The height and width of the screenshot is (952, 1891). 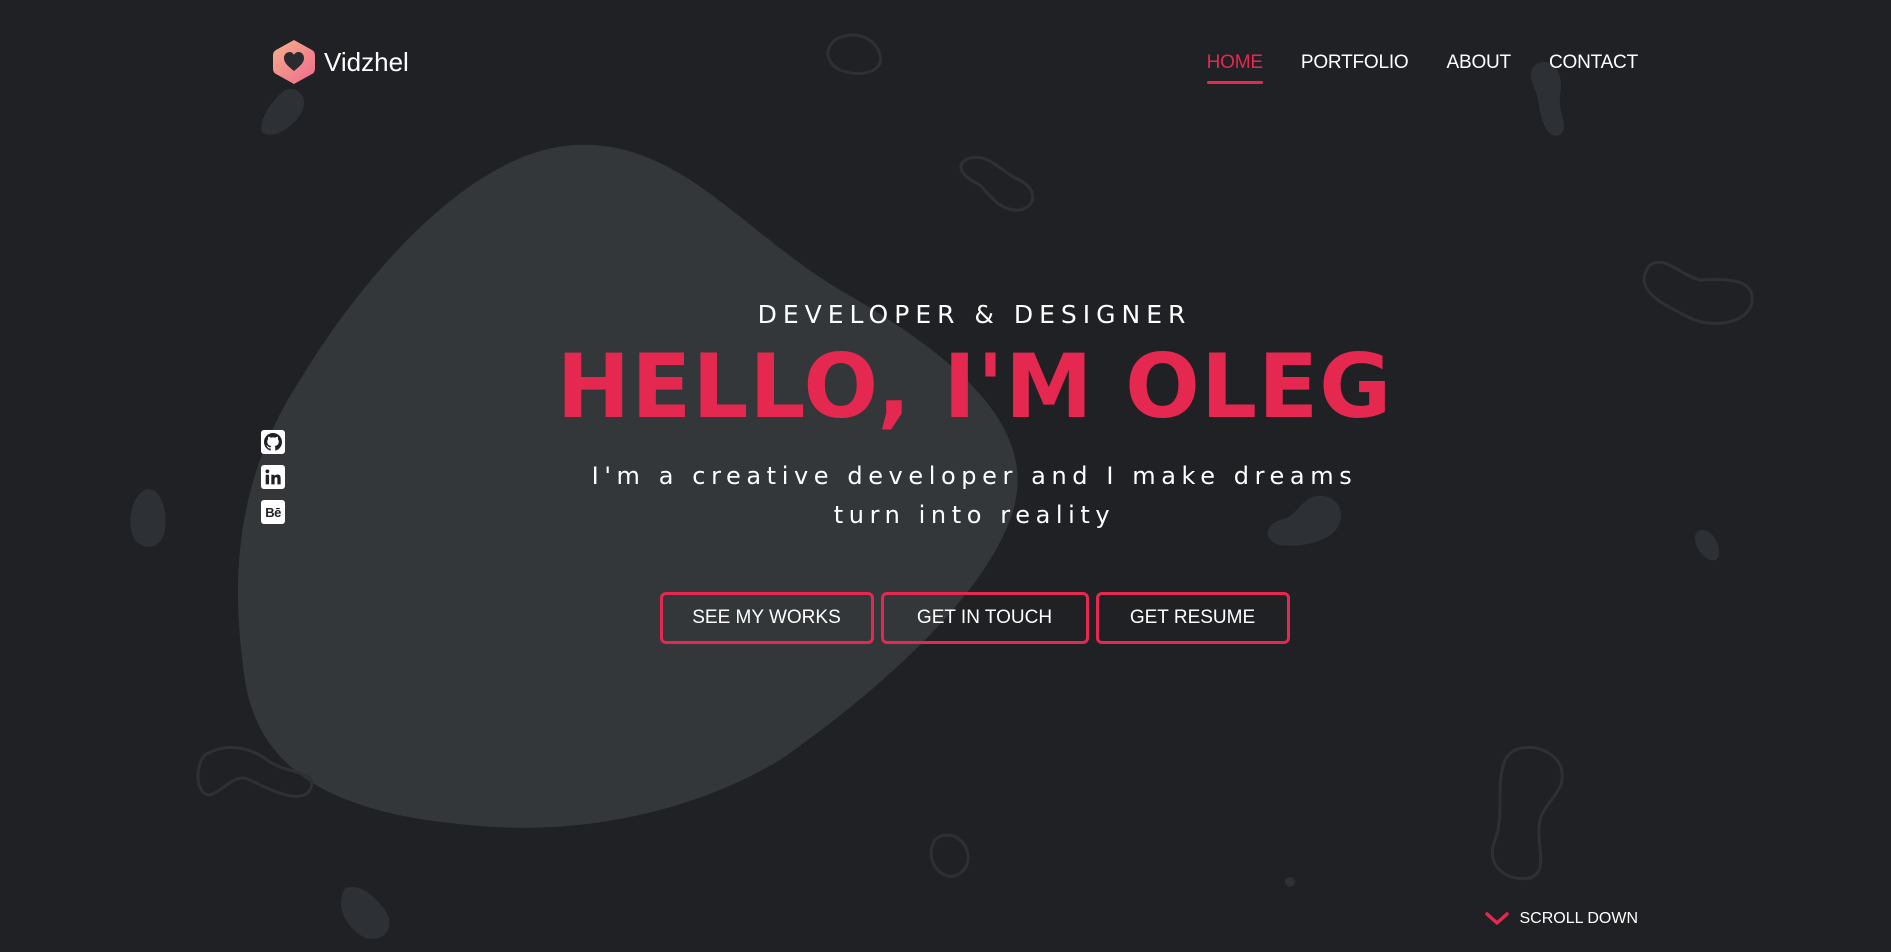 What do you see at coordinates (984, 618) in the screenshot?
I see `get-in-touch-button: GET IN TOUCH` at bounding box center [984, 618].